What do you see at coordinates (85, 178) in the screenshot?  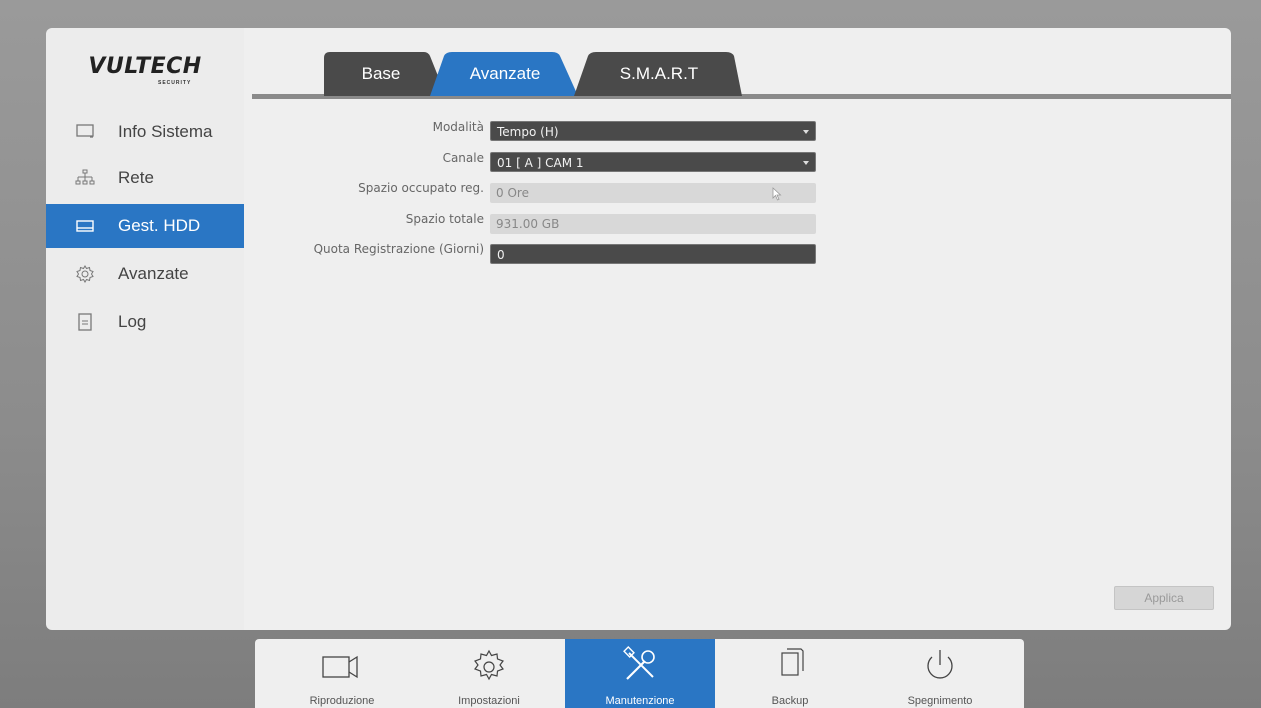 I see `network-icon` at bounding box center [85, 178].